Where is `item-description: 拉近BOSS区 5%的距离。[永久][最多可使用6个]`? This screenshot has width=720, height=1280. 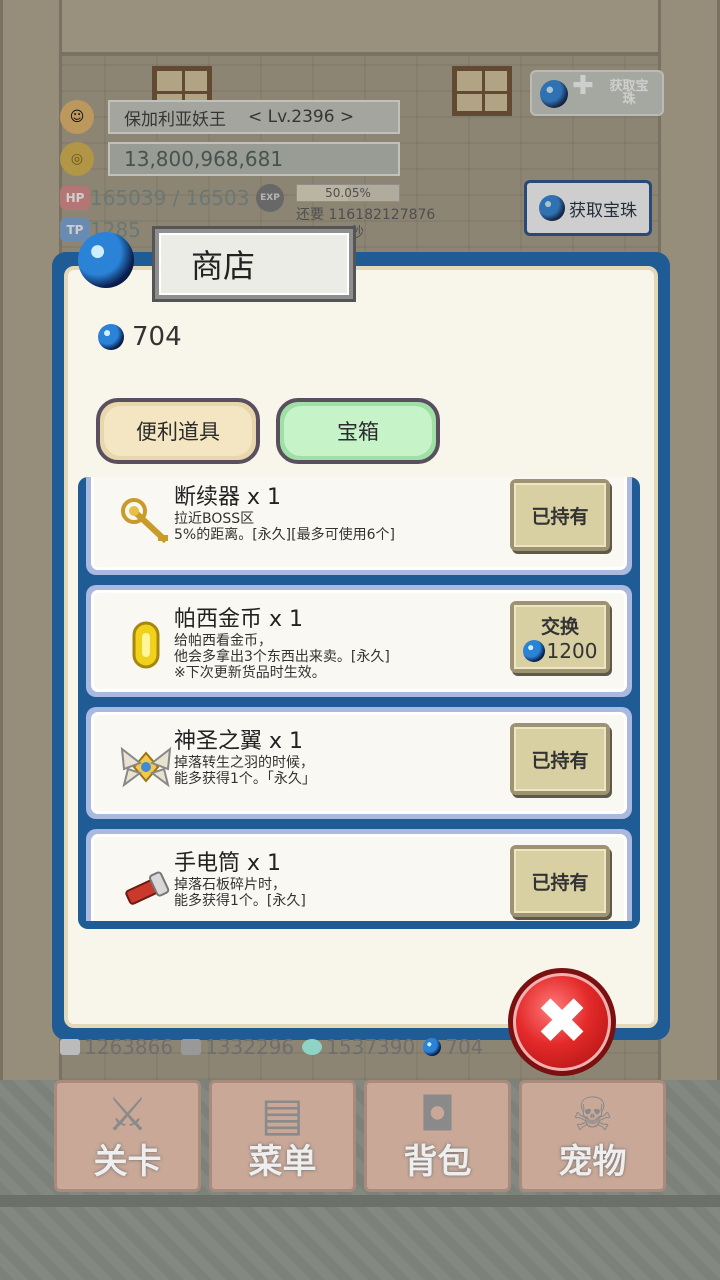 item-description: 拉近BOSS区 5%的距离。[永久][最多可使用6个] is located at coordinates (284, 527).